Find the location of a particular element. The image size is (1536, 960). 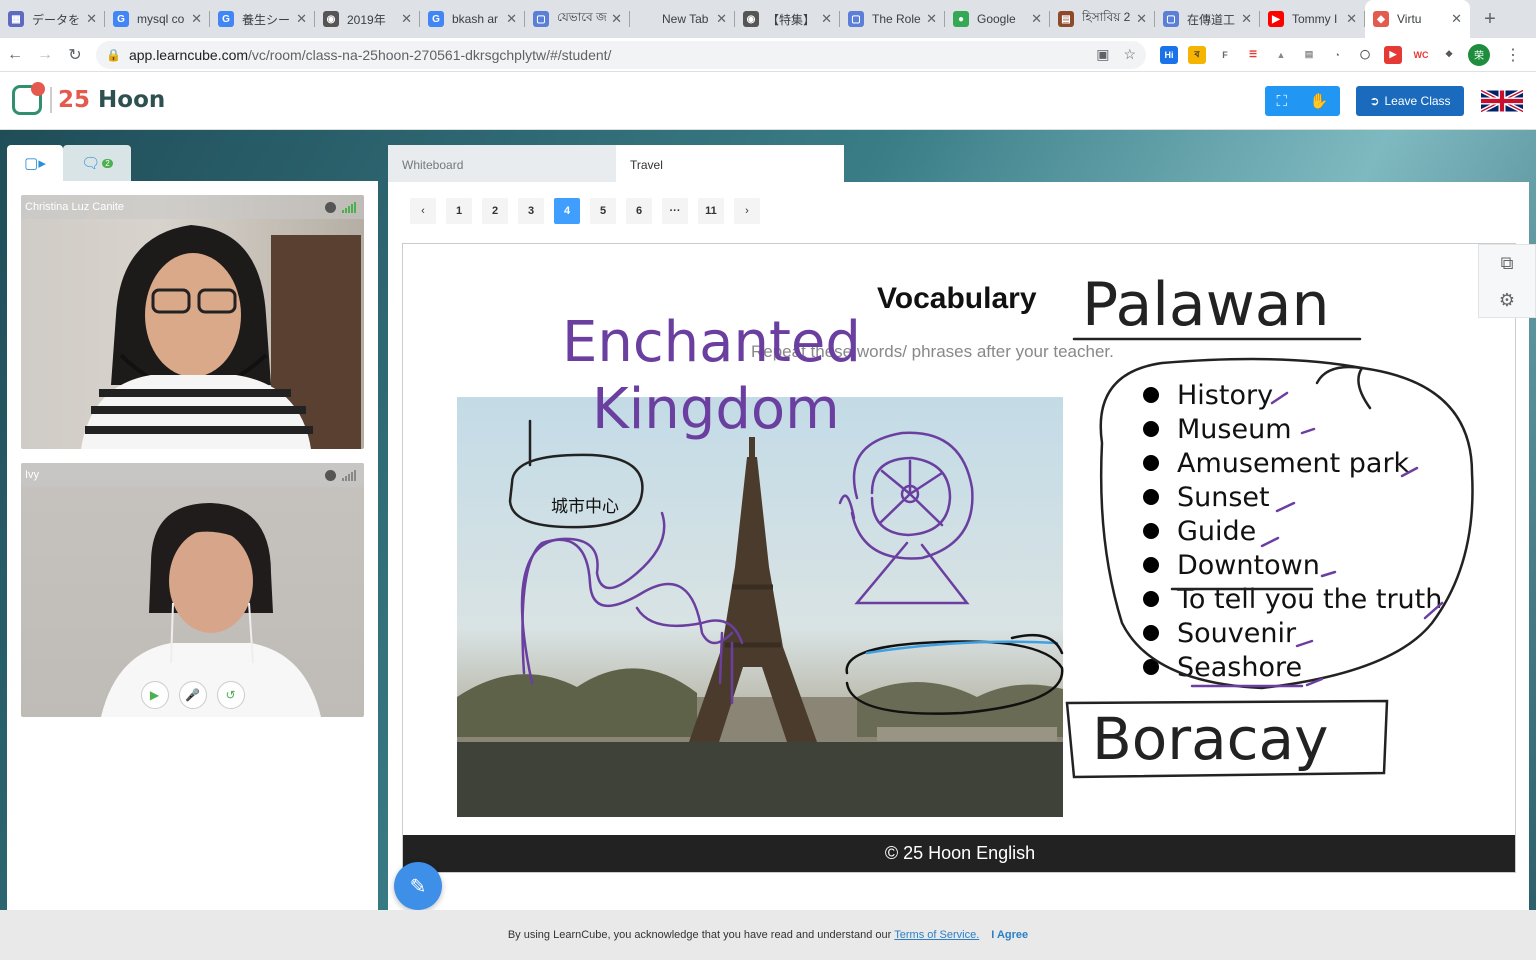

browser-tab: ▢ যেভাবে জ ✕ is located at coordinates (577, 19).